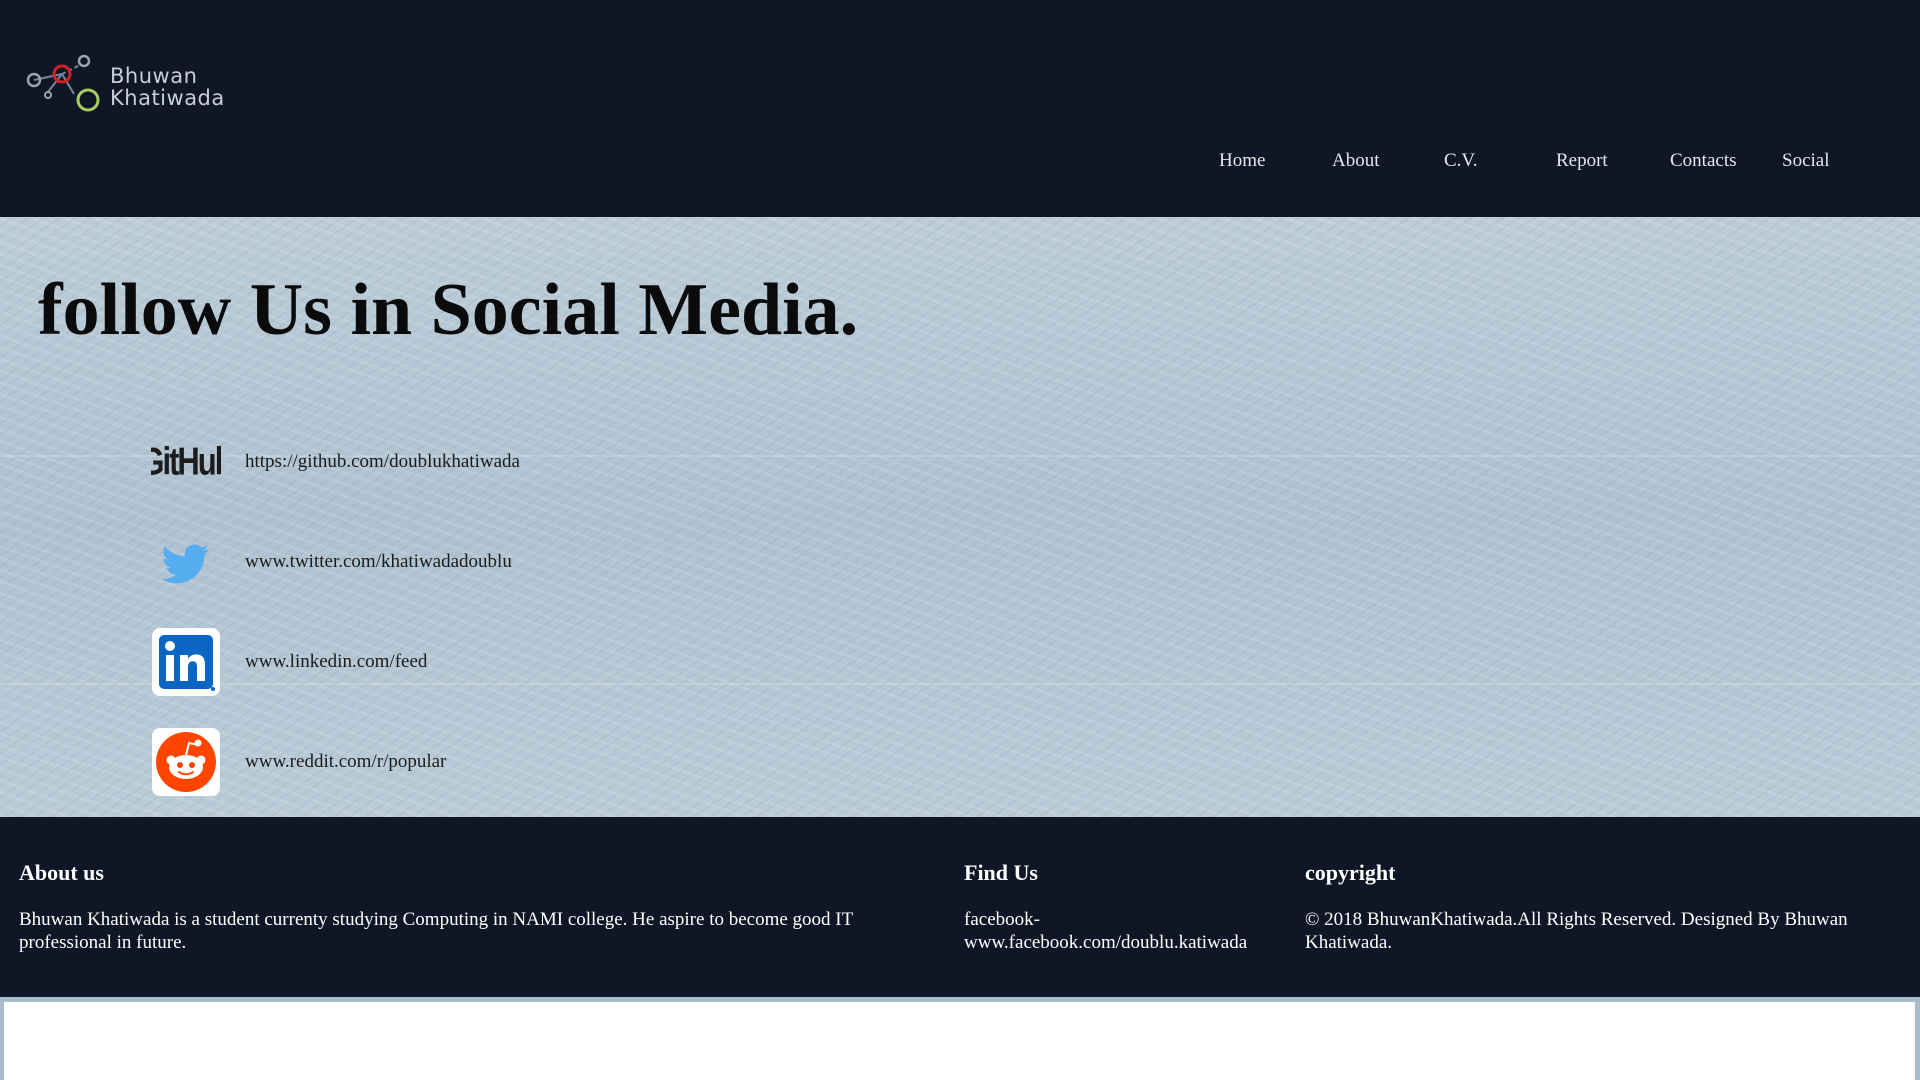  Describe the element at coordinates (1356, 161) in the screenshot. I see `nav-about: About` at that location.